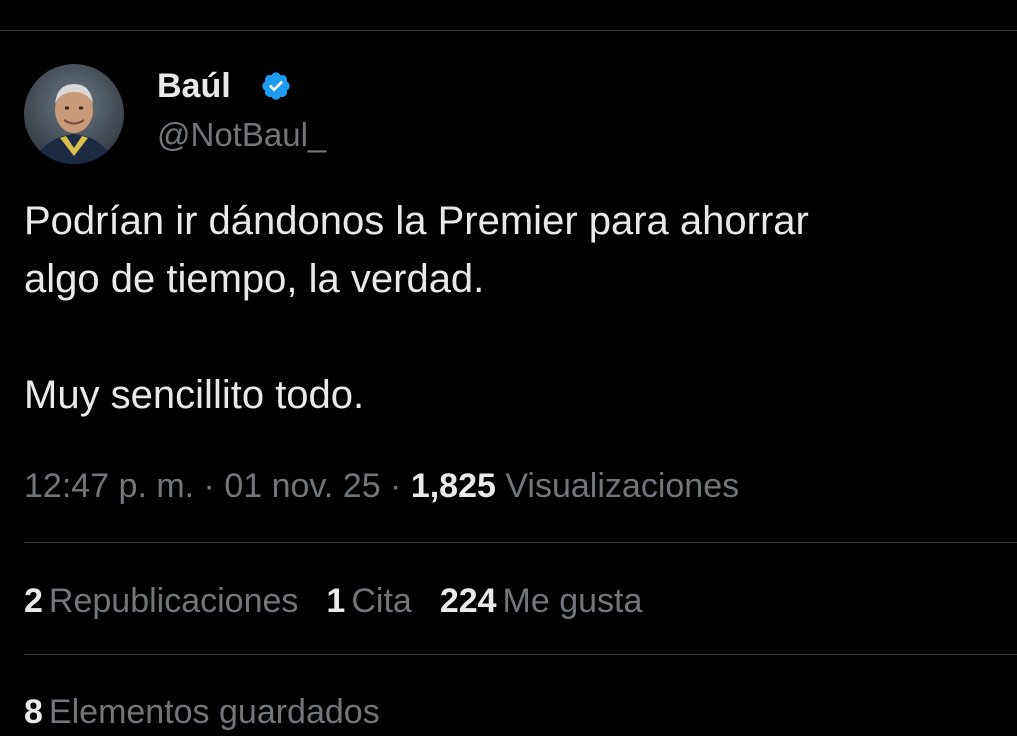  I want to click on likes-count: 224, so click(468, 601).